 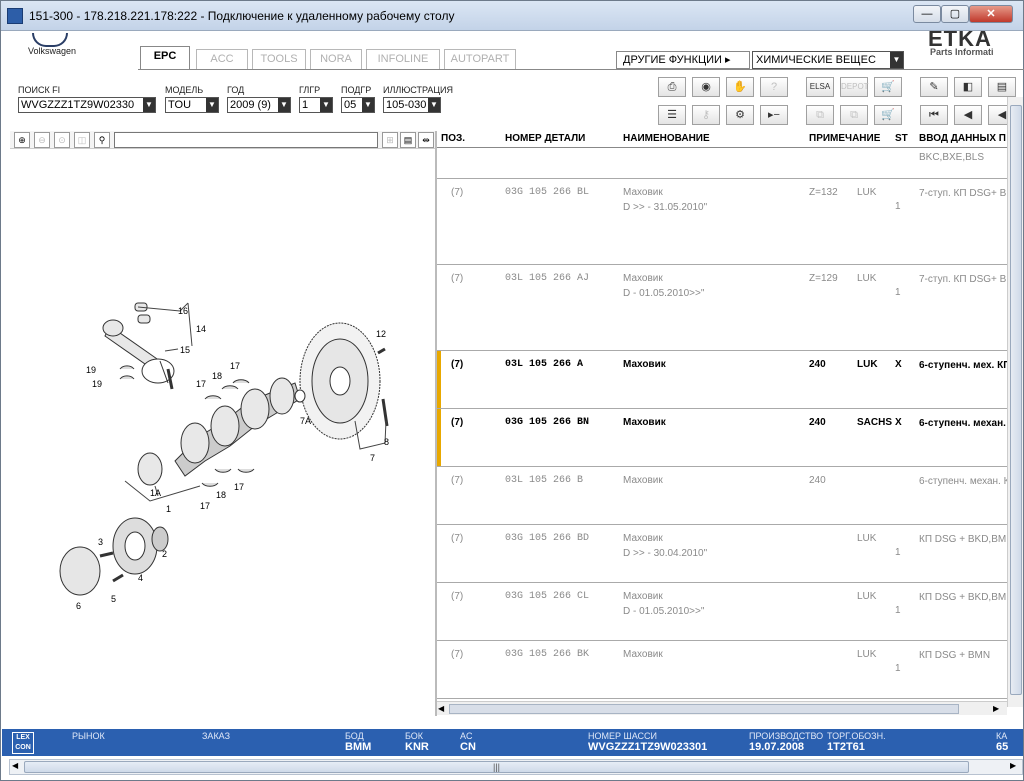 What do you see at coordinates (62, 140) in the screenshot?
I see `zoom-fit-icon: ⊙` at bounding box center [62, 140].